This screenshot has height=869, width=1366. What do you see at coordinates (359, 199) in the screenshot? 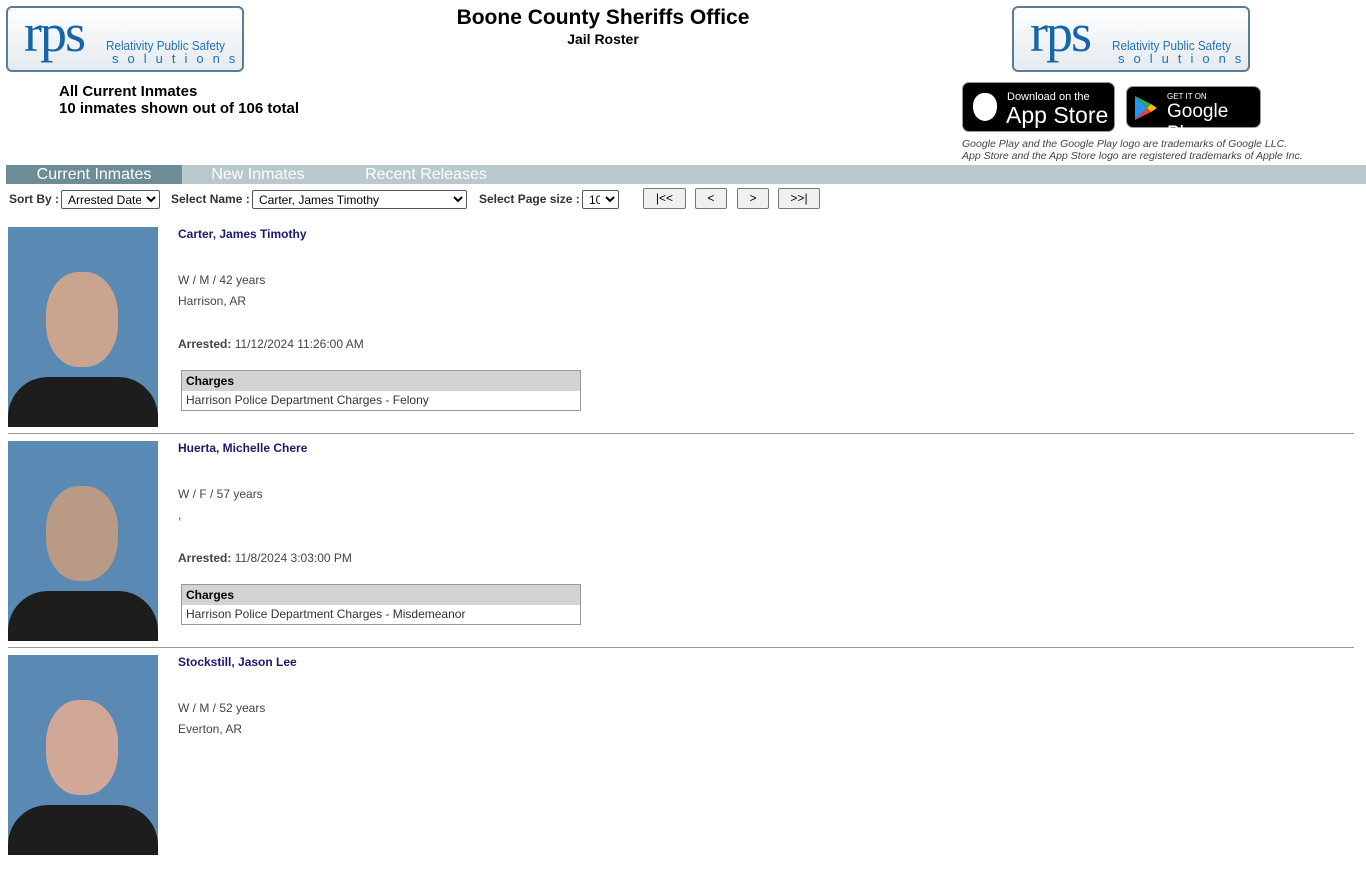
I see `name-select: Carter, James Timothy` at bounding box center [359, 199].